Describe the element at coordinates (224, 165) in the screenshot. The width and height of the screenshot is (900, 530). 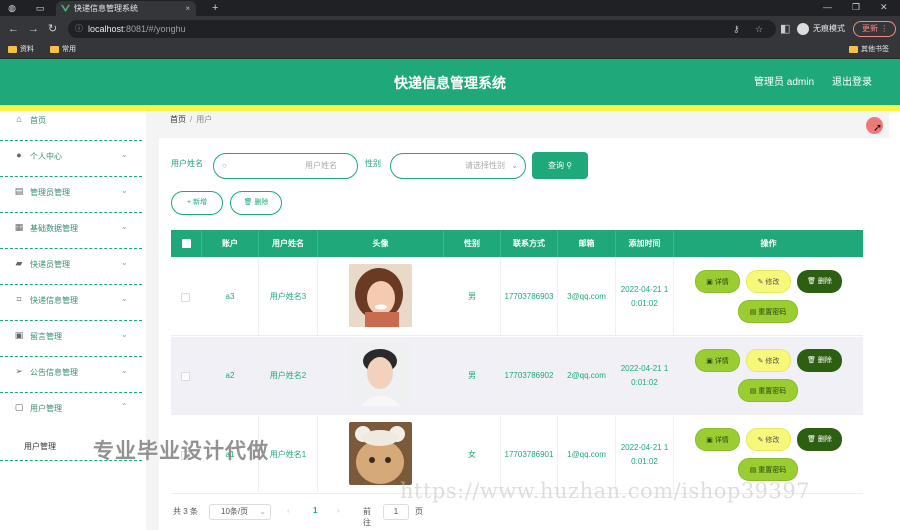
I see `search-icon: ○` at that location.